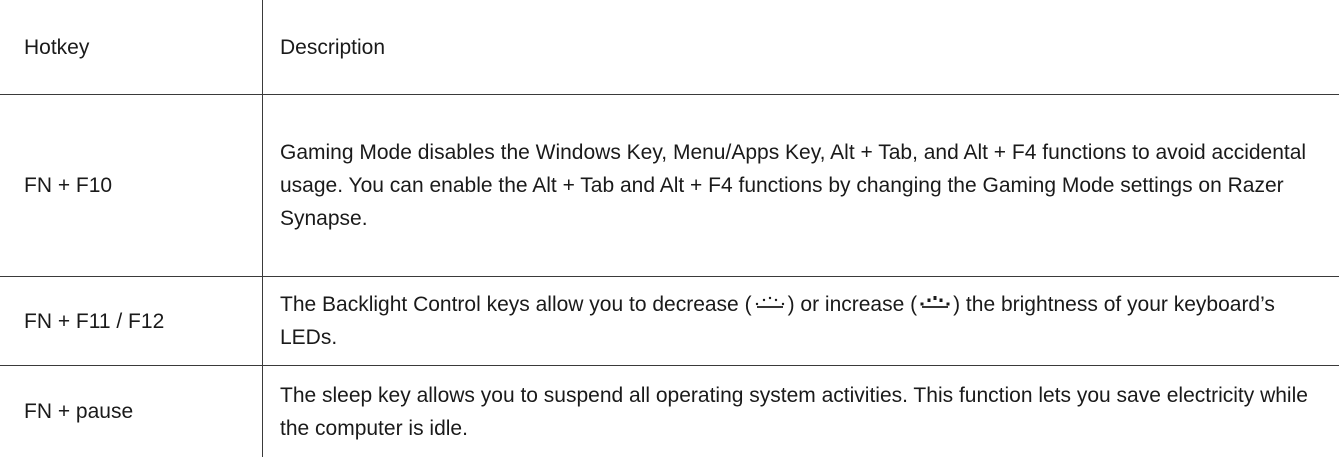 This screenshot has height=457, width=1339. What do you see at coordinates (770, 304) in the screenshot?
I see `brightness-decrease-icon` at bounding box center [770, 304].